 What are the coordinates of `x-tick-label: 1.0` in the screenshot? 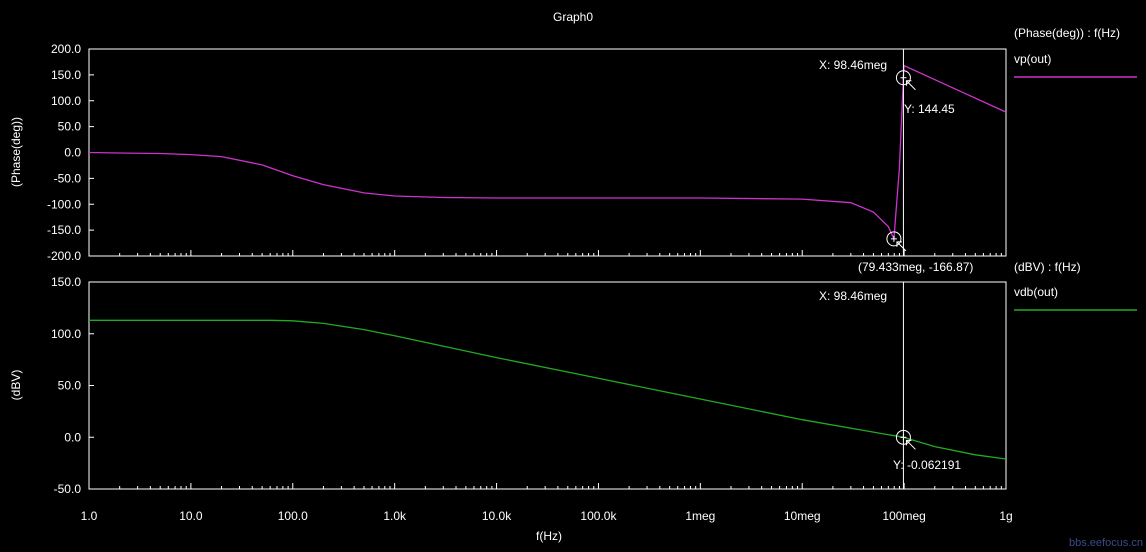 It's located at (89, 516).